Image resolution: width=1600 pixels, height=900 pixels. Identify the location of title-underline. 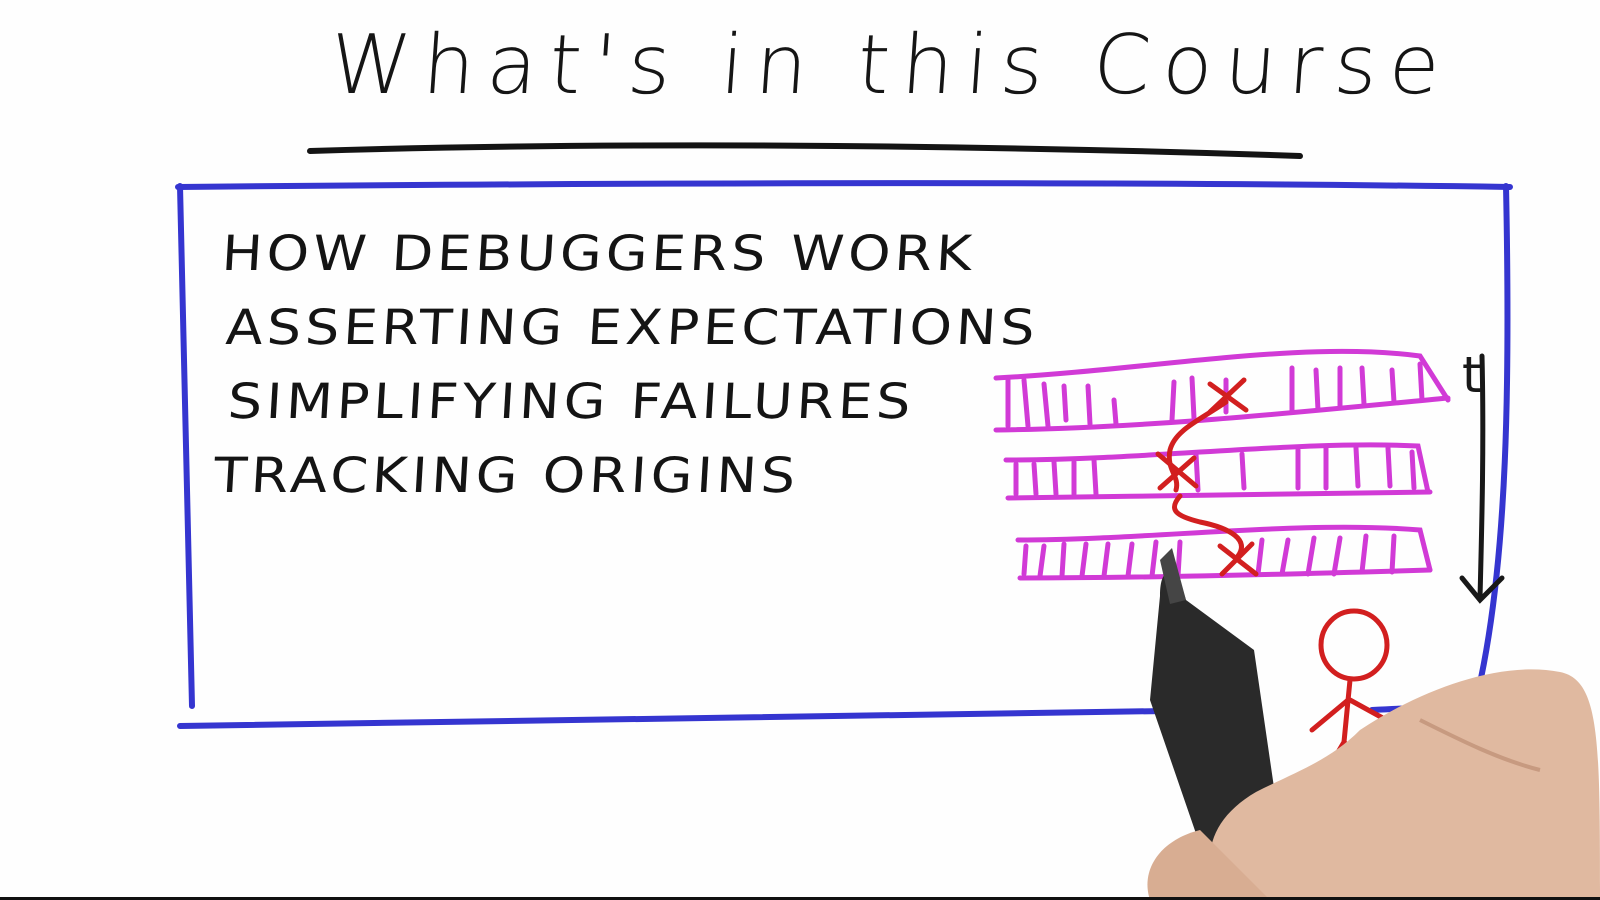
(805, 150).